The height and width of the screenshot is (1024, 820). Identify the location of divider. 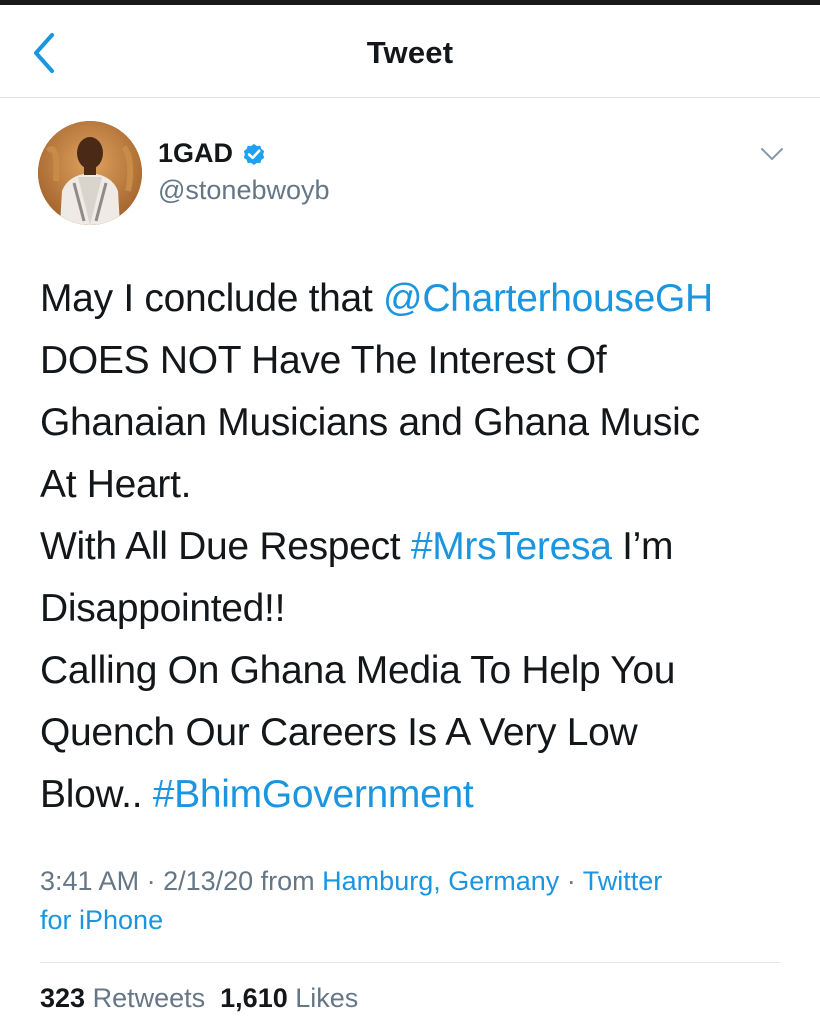
(410, 962).